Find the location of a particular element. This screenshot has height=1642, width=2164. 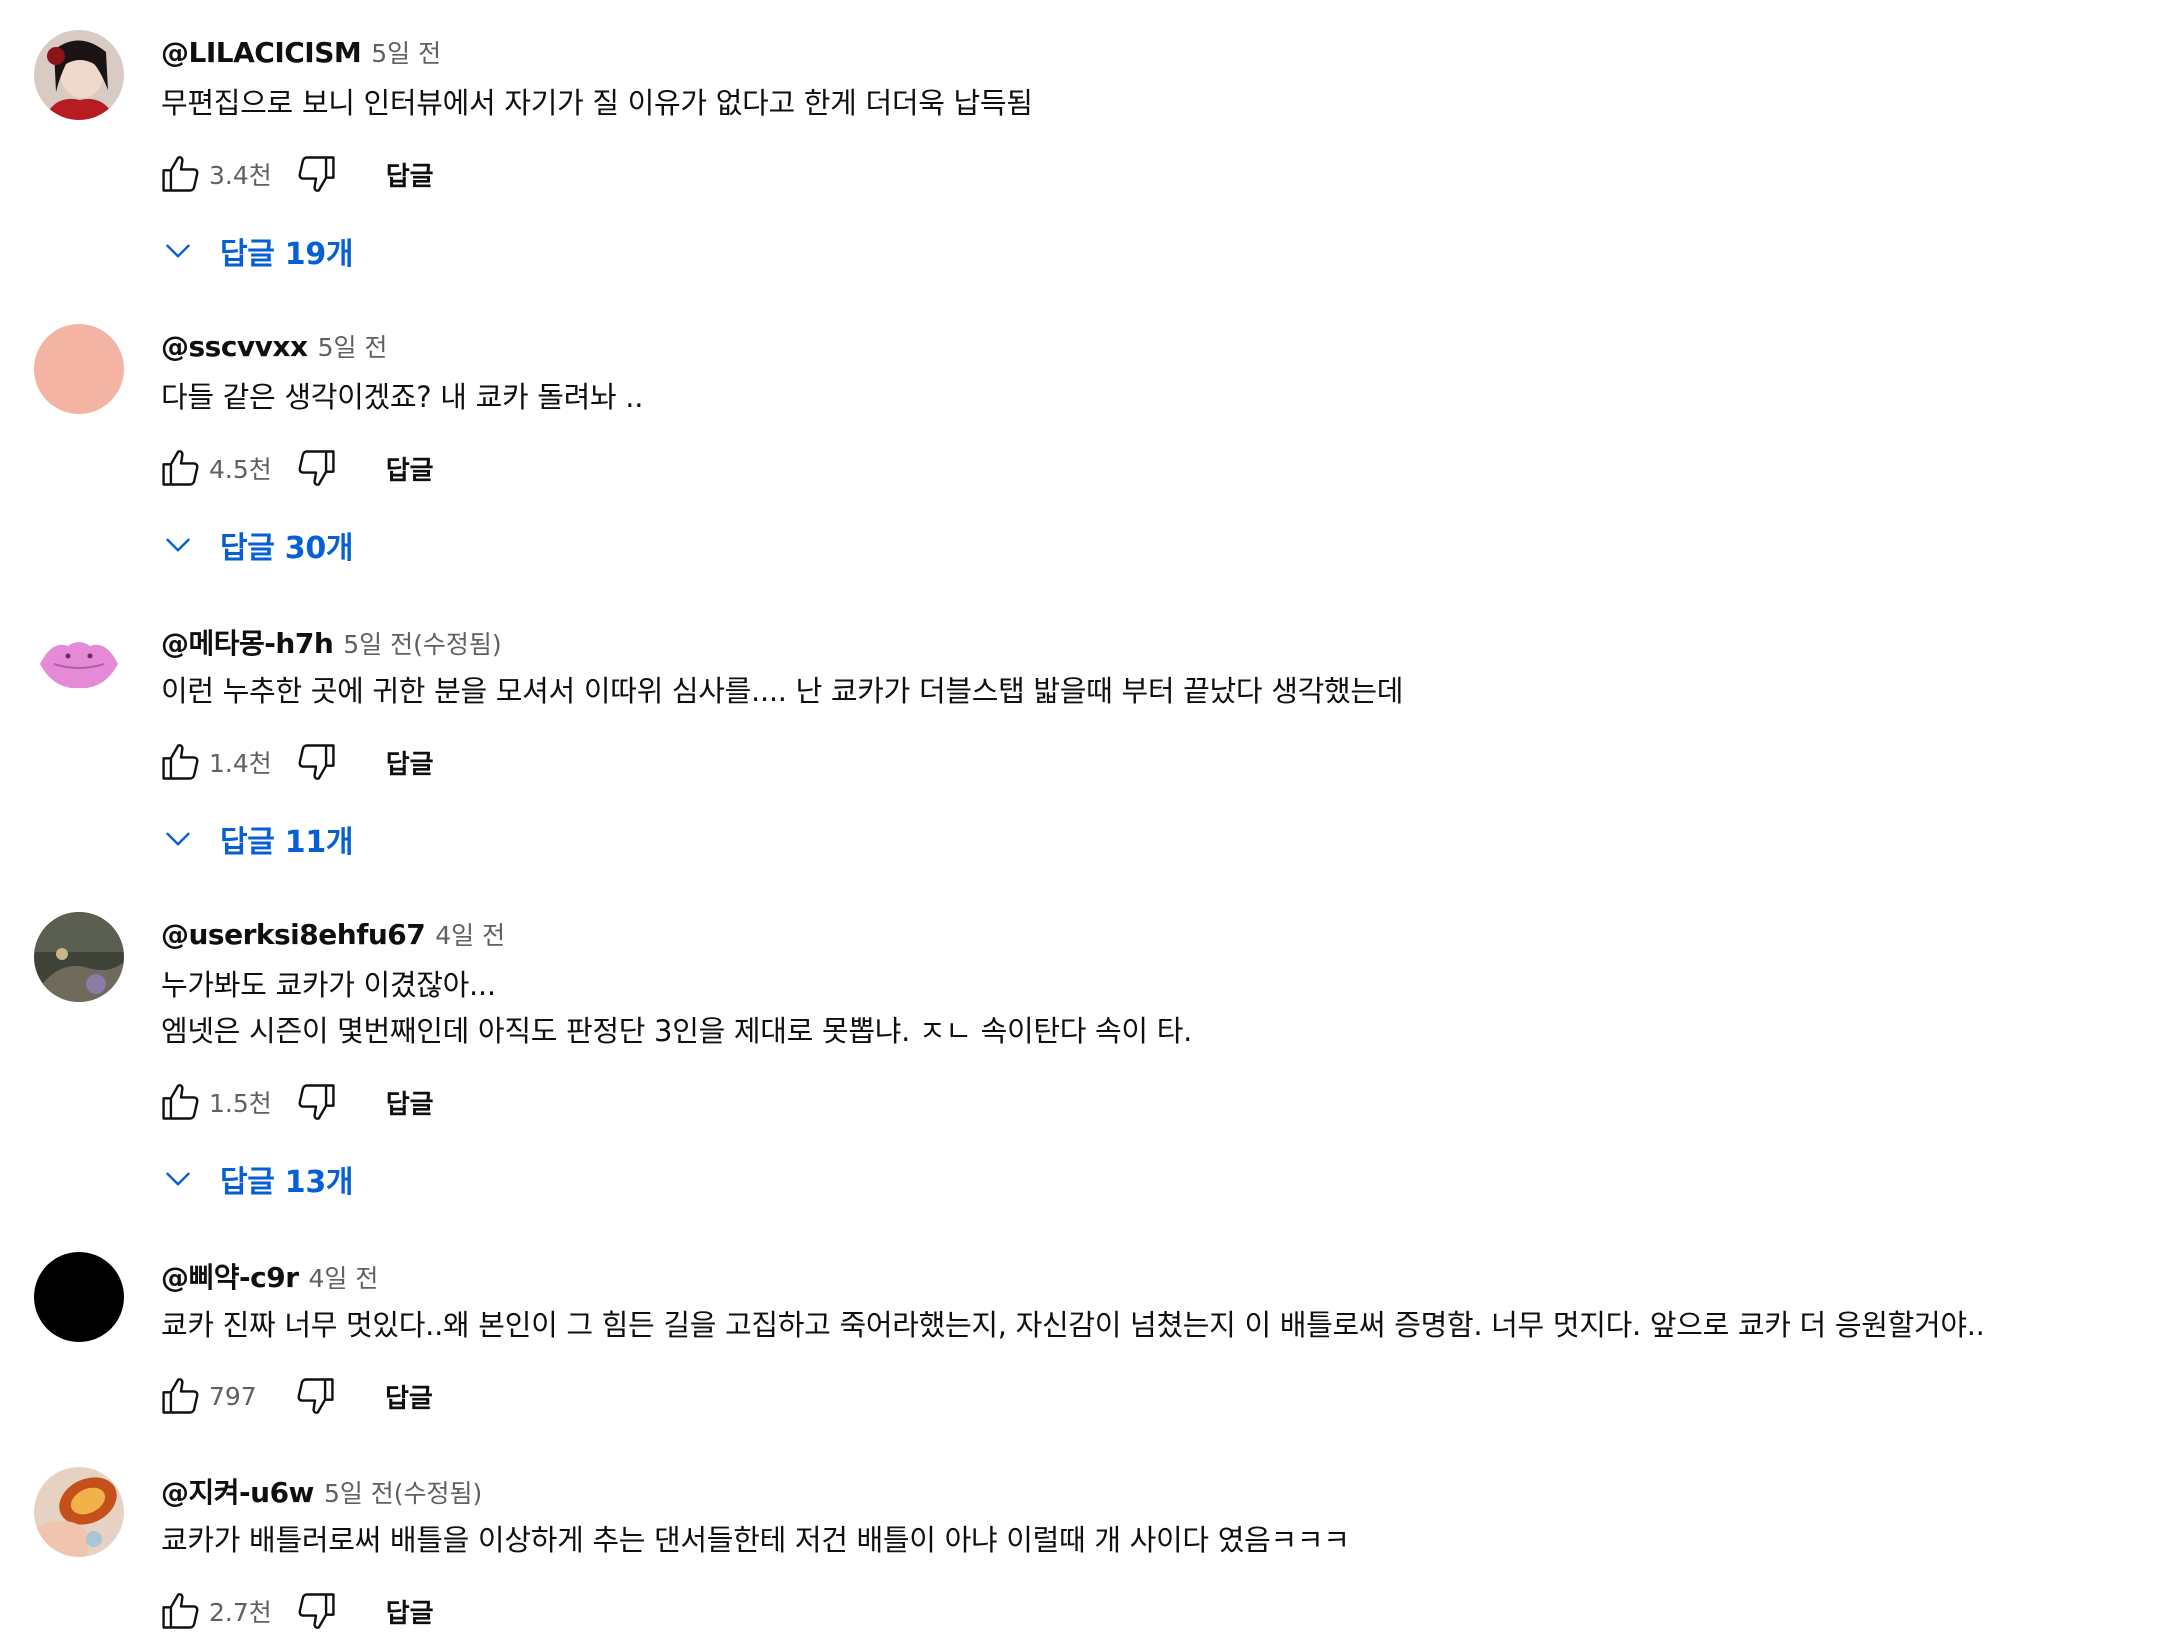

view-replies-button: 답글 19개 is located at coordinates (257, 251).